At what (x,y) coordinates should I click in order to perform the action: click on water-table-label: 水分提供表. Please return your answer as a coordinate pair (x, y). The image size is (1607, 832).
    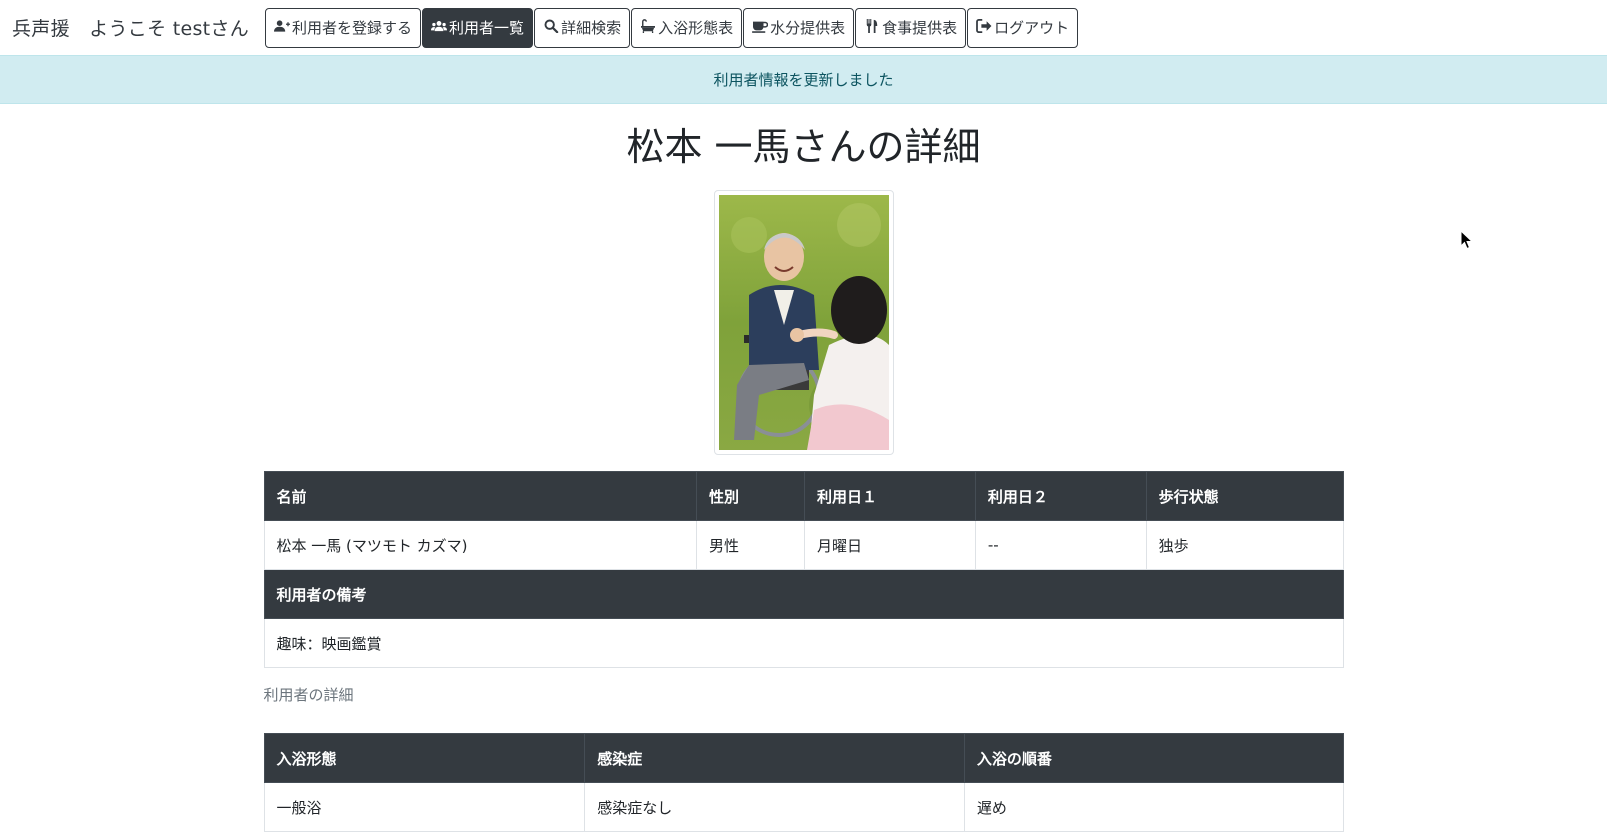
    Looking at the image, I should click on (808, 28).